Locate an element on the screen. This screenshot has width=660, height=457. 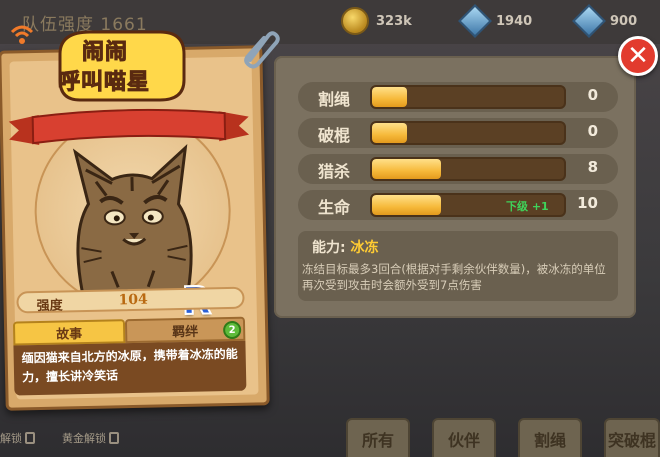
gem-resource: 900 is located at coordinates (605, 21).